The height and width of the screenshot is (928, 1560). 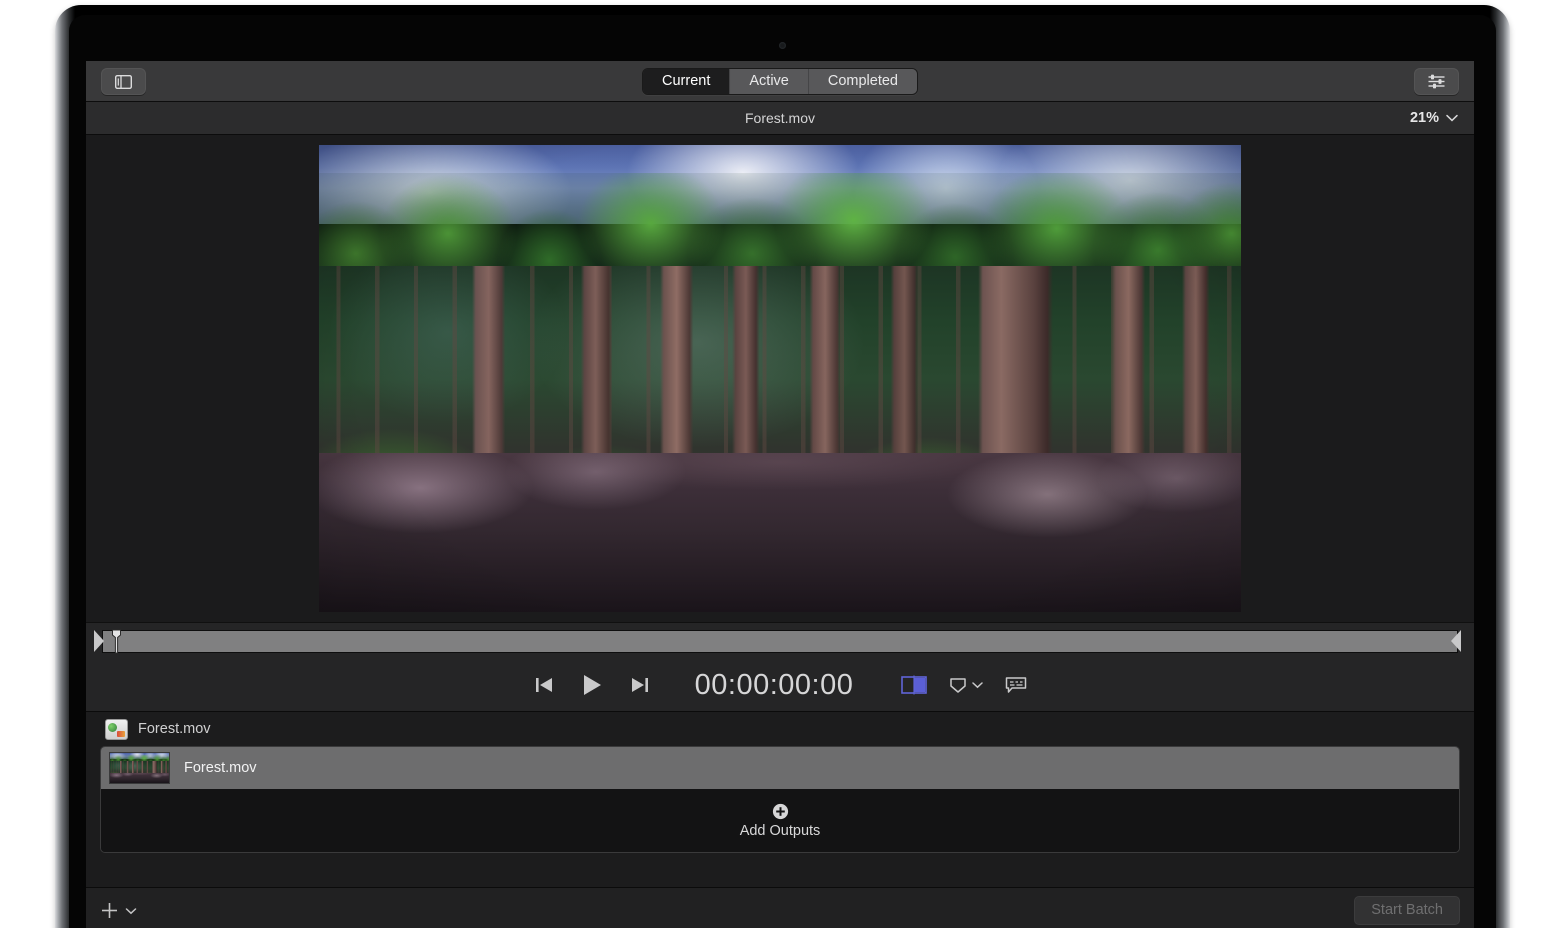 I want to click on preview-title-bar: Forest.mov 21%, so click(x=780, y=118).